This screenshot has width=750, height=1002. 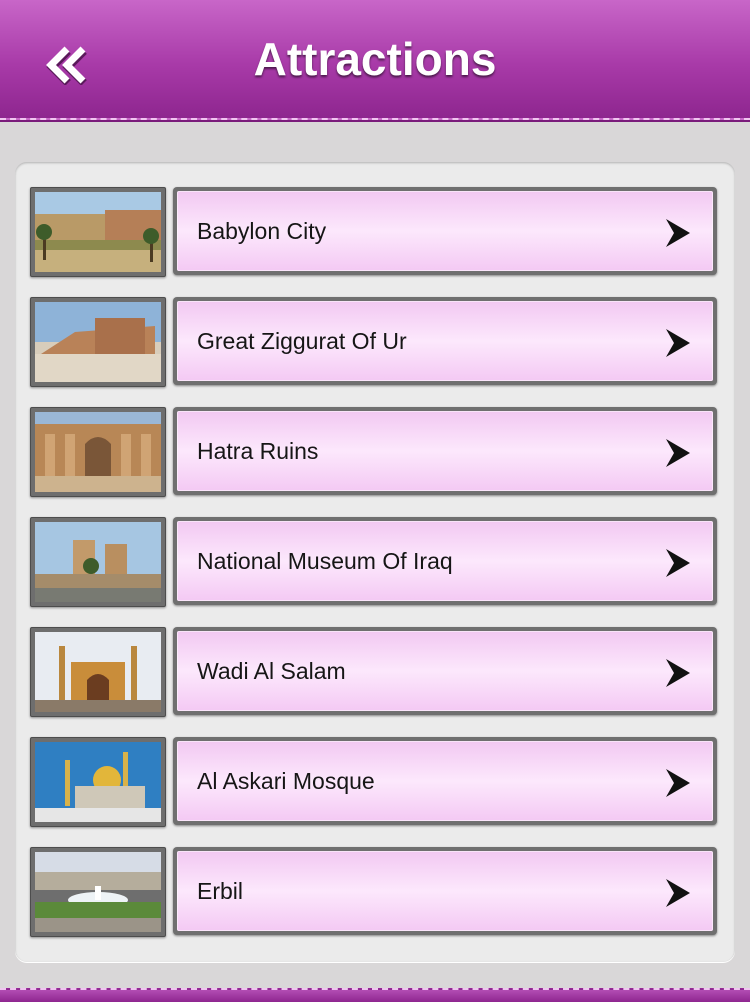 I want to click on attraction-item-label: Al Askari Mosque, so click(x=286, y=781).